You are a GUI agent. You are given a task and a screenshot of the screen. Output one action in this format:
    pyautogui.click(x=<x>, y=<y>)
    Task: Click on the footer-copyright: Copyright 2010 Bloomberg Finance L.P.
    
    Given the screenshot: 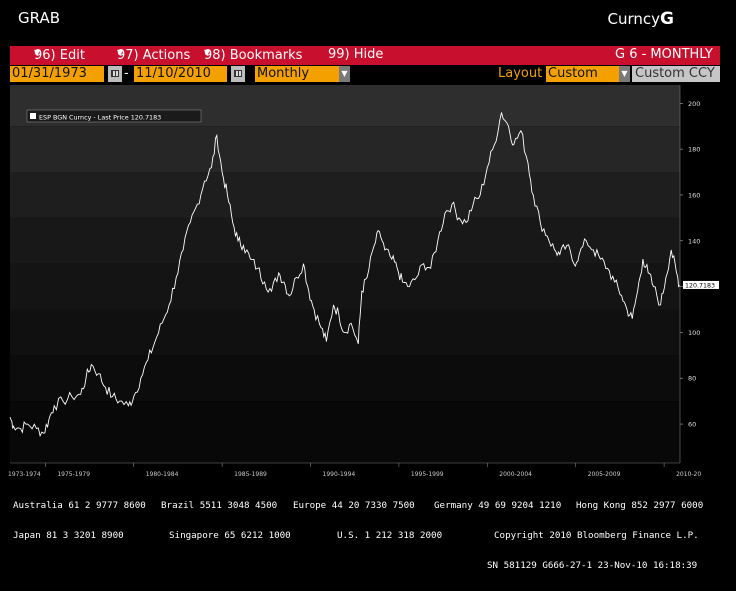 What is the action you would take?
    pyautogui.click(x=596, y=535)
    